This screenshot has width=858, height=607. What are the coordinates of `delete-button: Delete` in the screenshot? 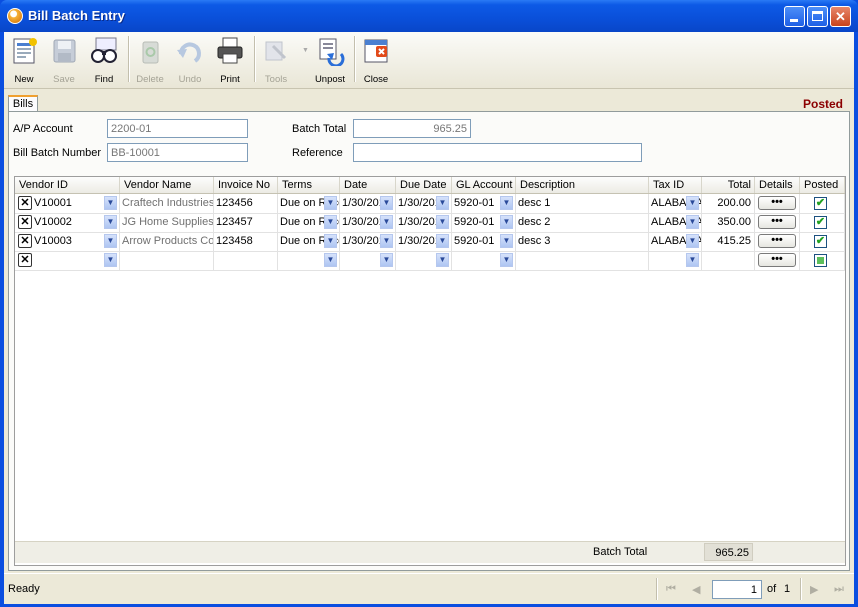 It's located at (150, 60).